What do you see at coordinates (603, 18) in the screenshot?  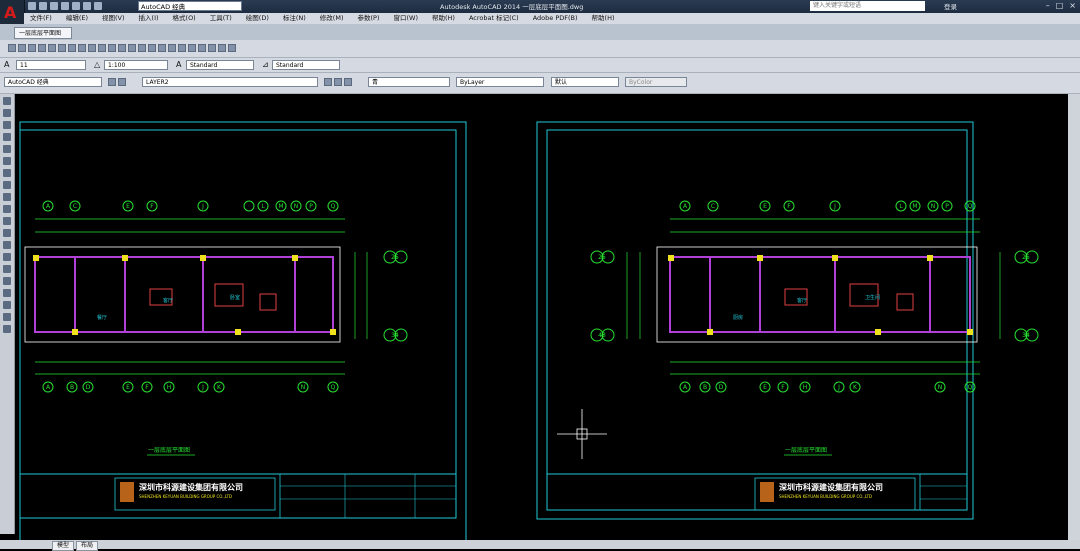 I see `menu-help-2: 帮助(H)` at bounding box center [603, 18].